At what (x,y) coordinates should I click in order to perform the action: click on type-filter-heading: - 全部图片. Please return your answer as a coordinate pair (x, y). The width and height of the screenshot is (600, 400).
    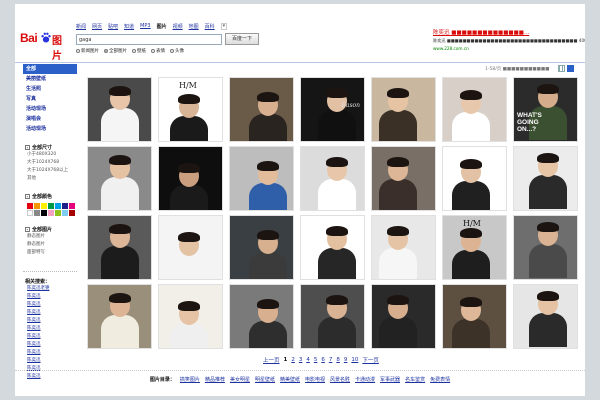
    Looking at the image, I should click on (50, 229).